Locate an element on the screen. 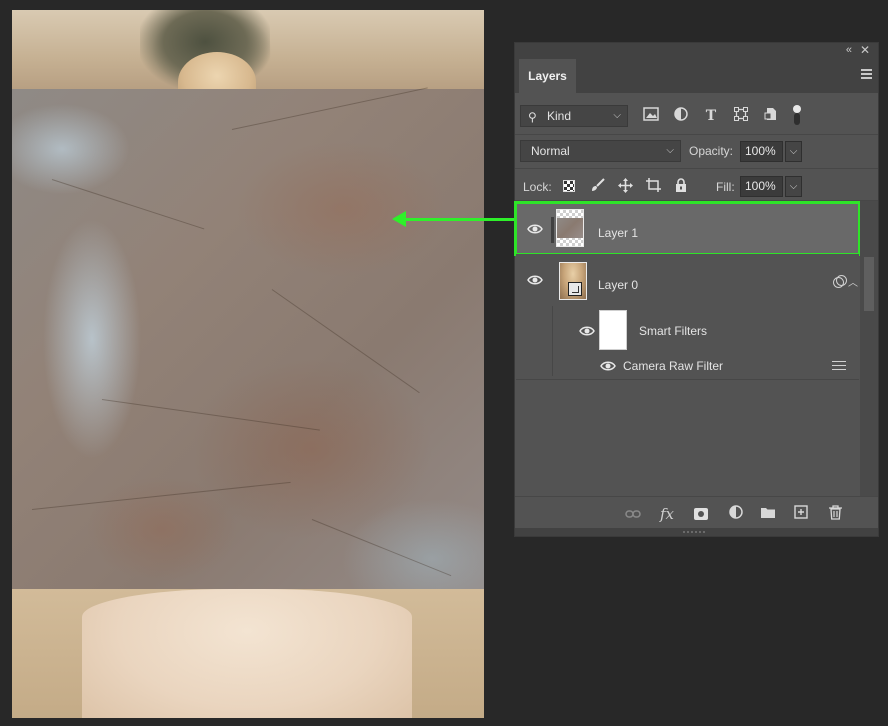 This screenshot has height=726, width=888. white-dress is located at coordinates (247, 653).